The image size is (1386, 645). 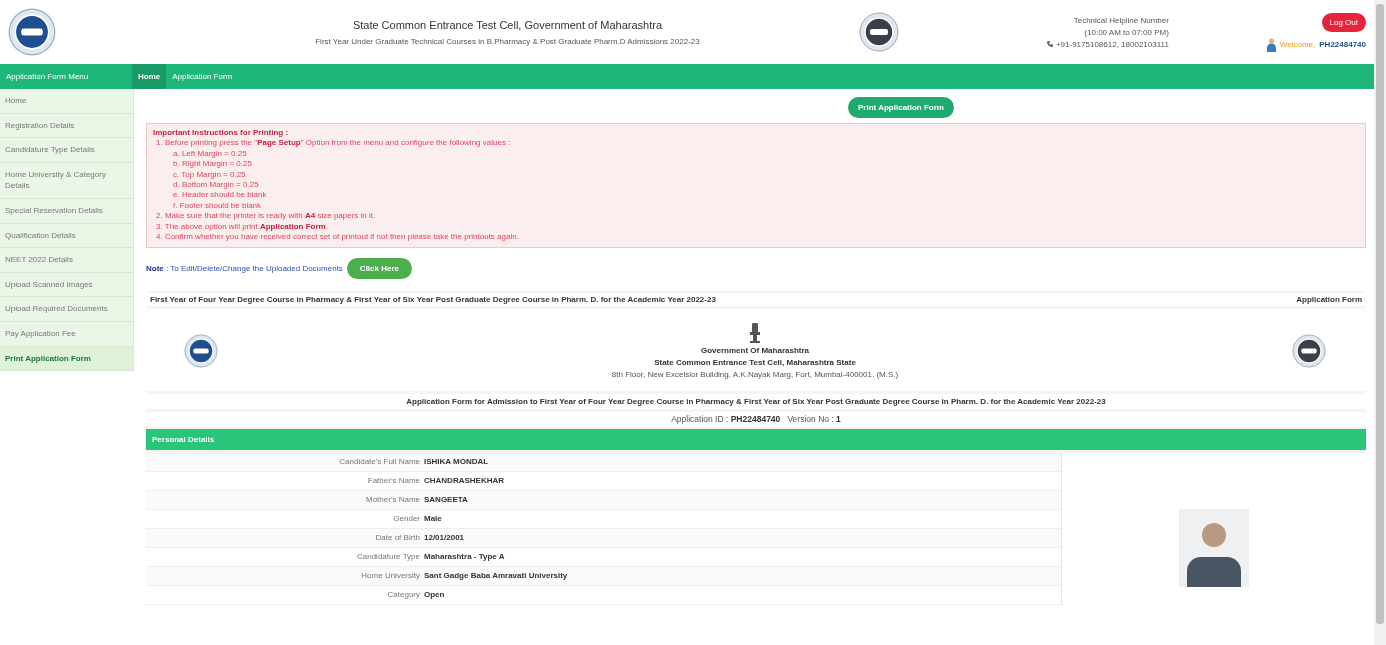 I want to click on instruction-subitem: a. Left Margin = 0.25, so click(x=210, y=153).